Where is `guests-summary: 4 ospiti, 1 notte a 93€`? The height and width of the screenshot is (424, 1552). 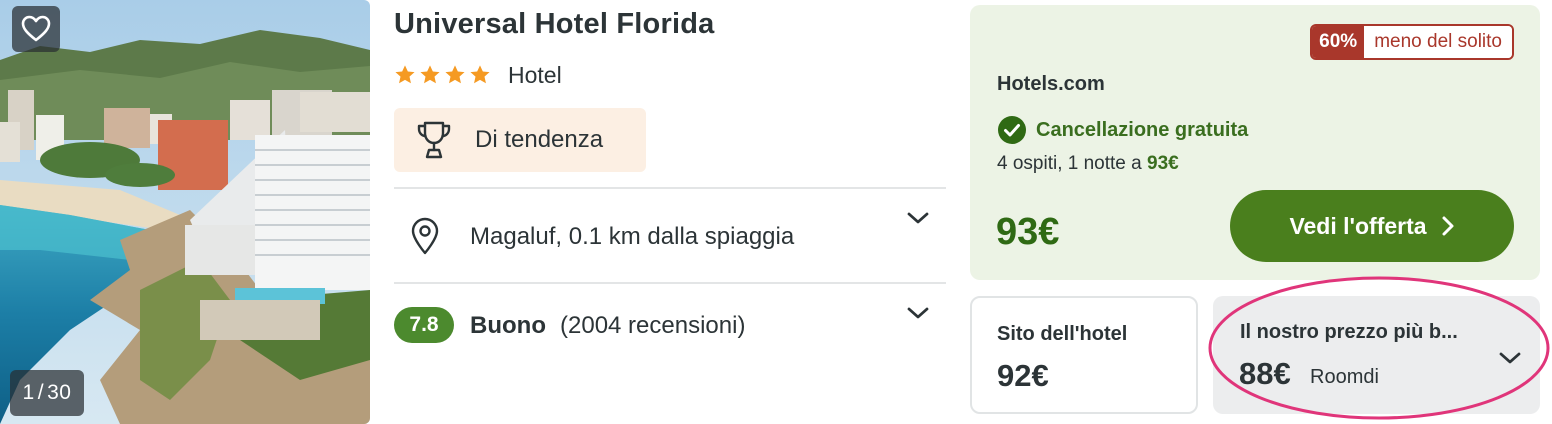
guests-summary: 4 ospiti, 1 notte a 93€ is located at coordinates (1088, 164).